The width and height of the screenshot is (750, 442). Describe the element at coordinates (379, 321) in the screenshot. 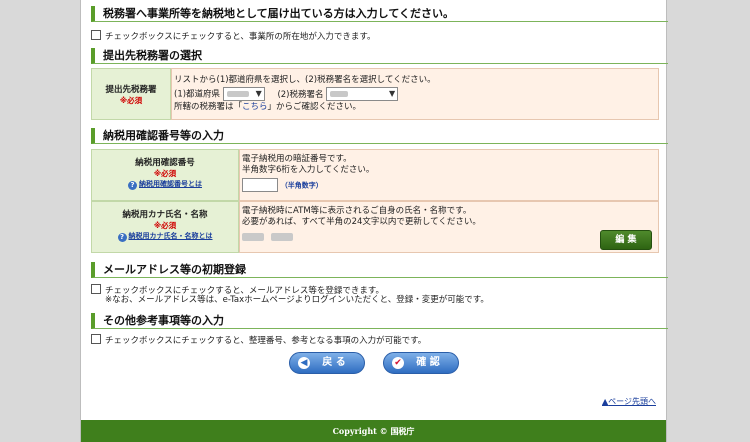

I see `section-title-other: その他参考事項等の入力` at that location.